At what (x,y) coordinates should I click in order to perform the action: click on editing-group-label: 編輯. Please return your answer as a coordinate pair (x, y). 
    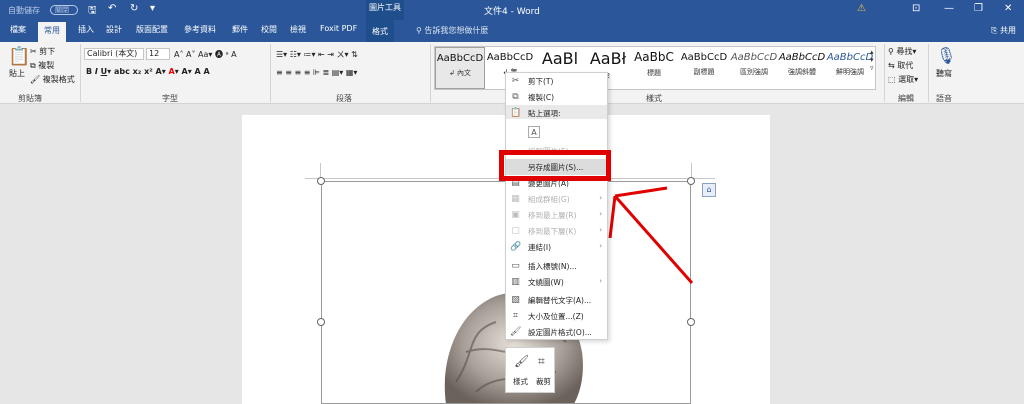
    Looking at the image, I should click on (906, 98).